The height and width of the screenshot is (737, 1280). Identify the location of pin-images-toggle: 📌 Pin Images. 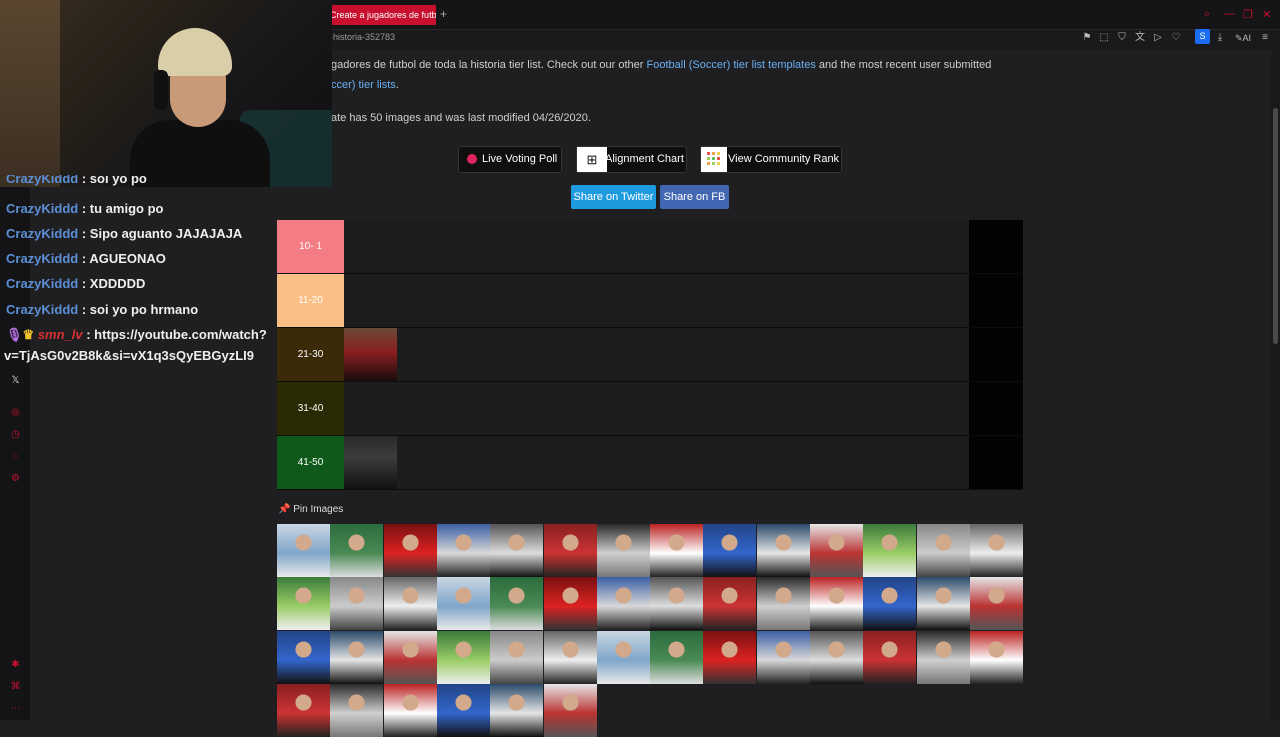
(310, 509).